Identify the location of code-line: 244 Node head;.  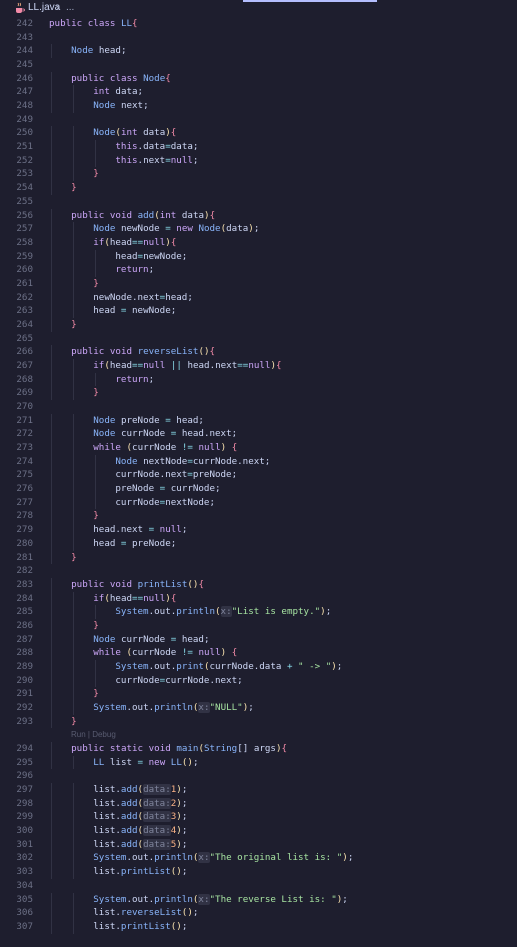
(258, 51).